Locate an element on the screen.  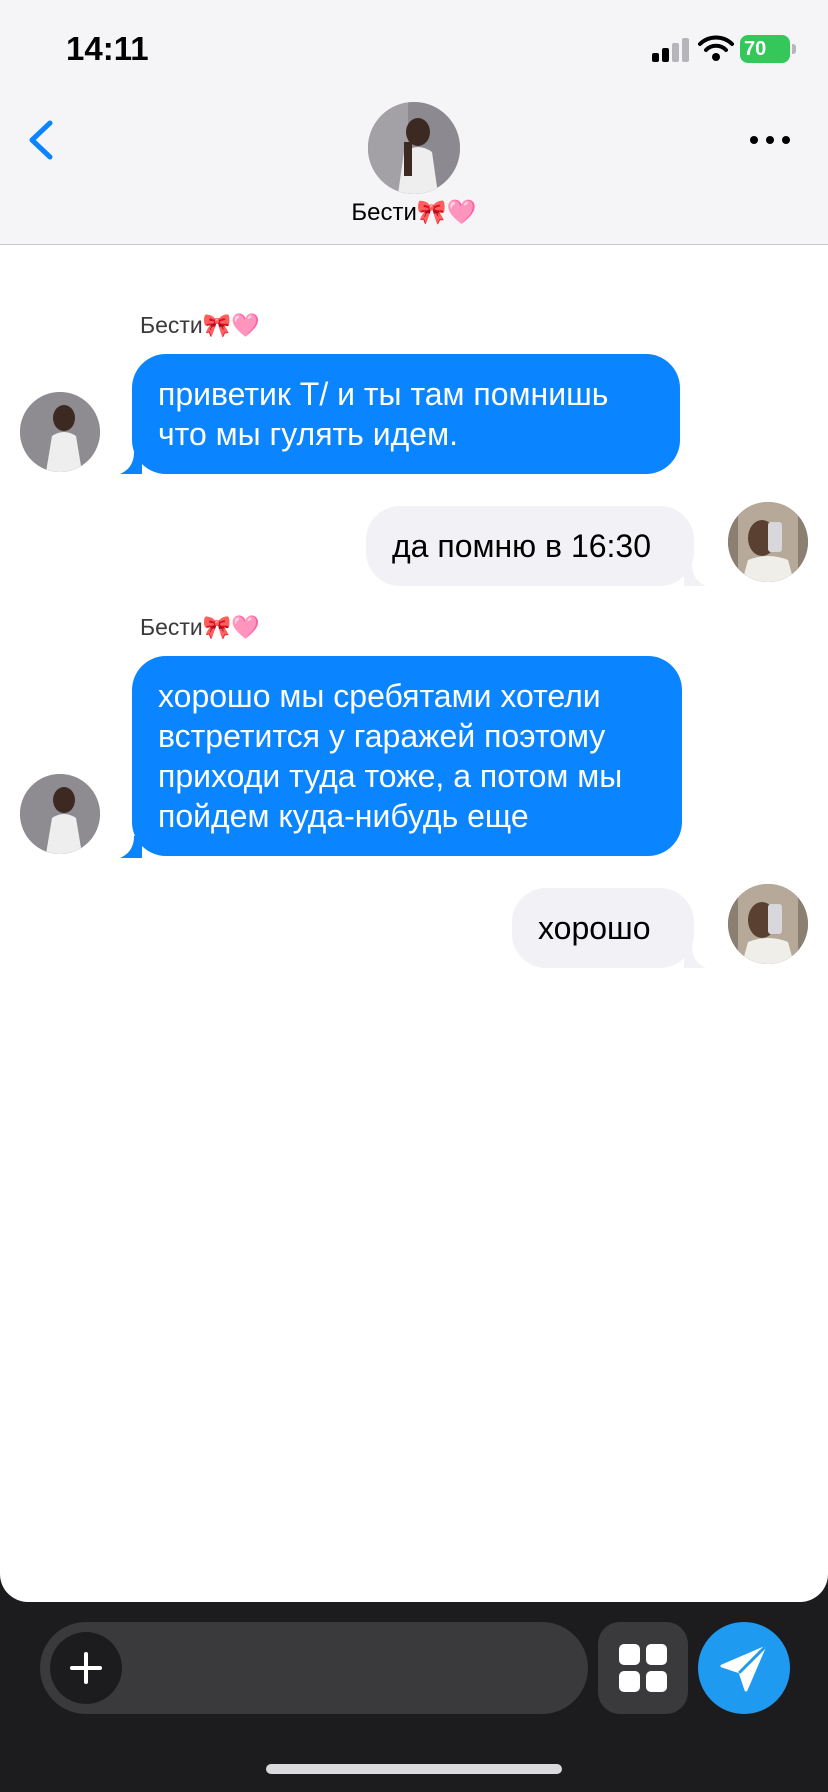
top-bar: 14:11 70 Бести🎀🩷 is located at coordinates (414, 122).